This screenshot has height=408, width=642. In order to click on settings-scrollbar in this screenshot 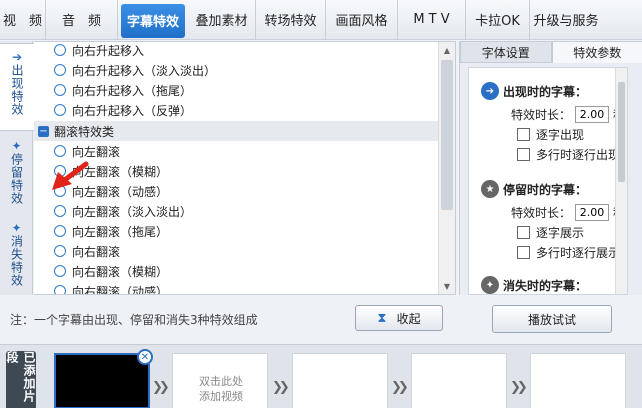, I will do `click(621, 181)`.